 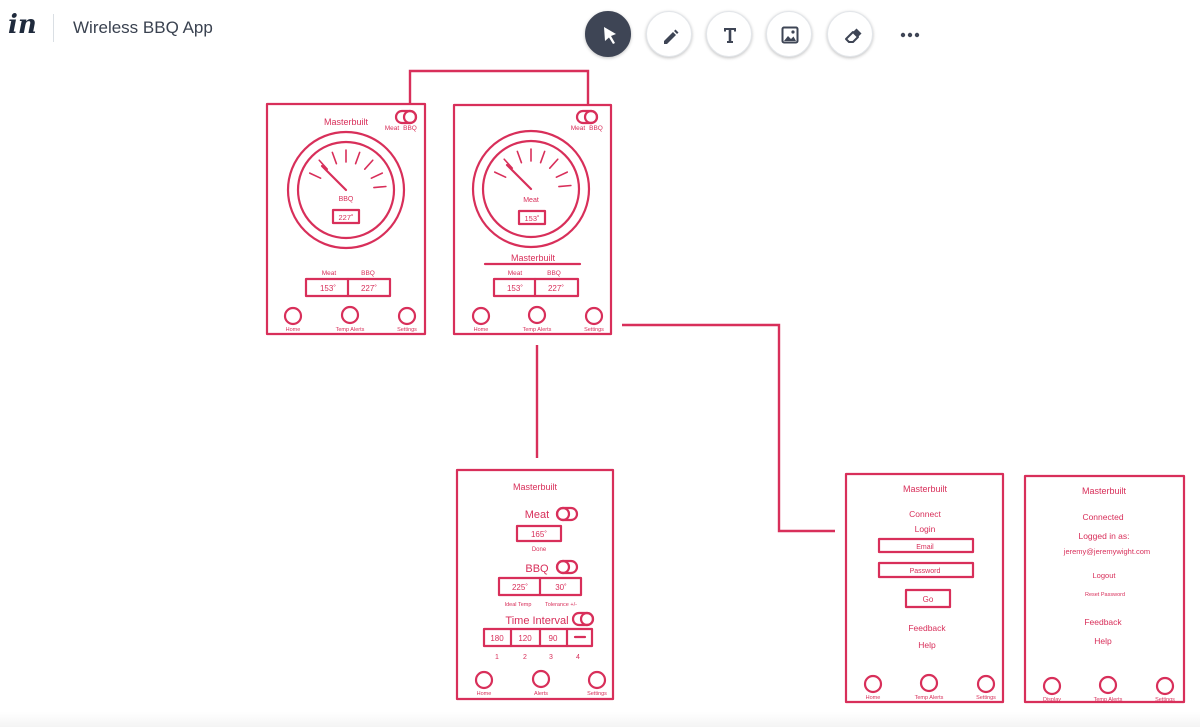 I want to click on user-email: jeremy@jeremywight.com, so click(x=1106, y=551).